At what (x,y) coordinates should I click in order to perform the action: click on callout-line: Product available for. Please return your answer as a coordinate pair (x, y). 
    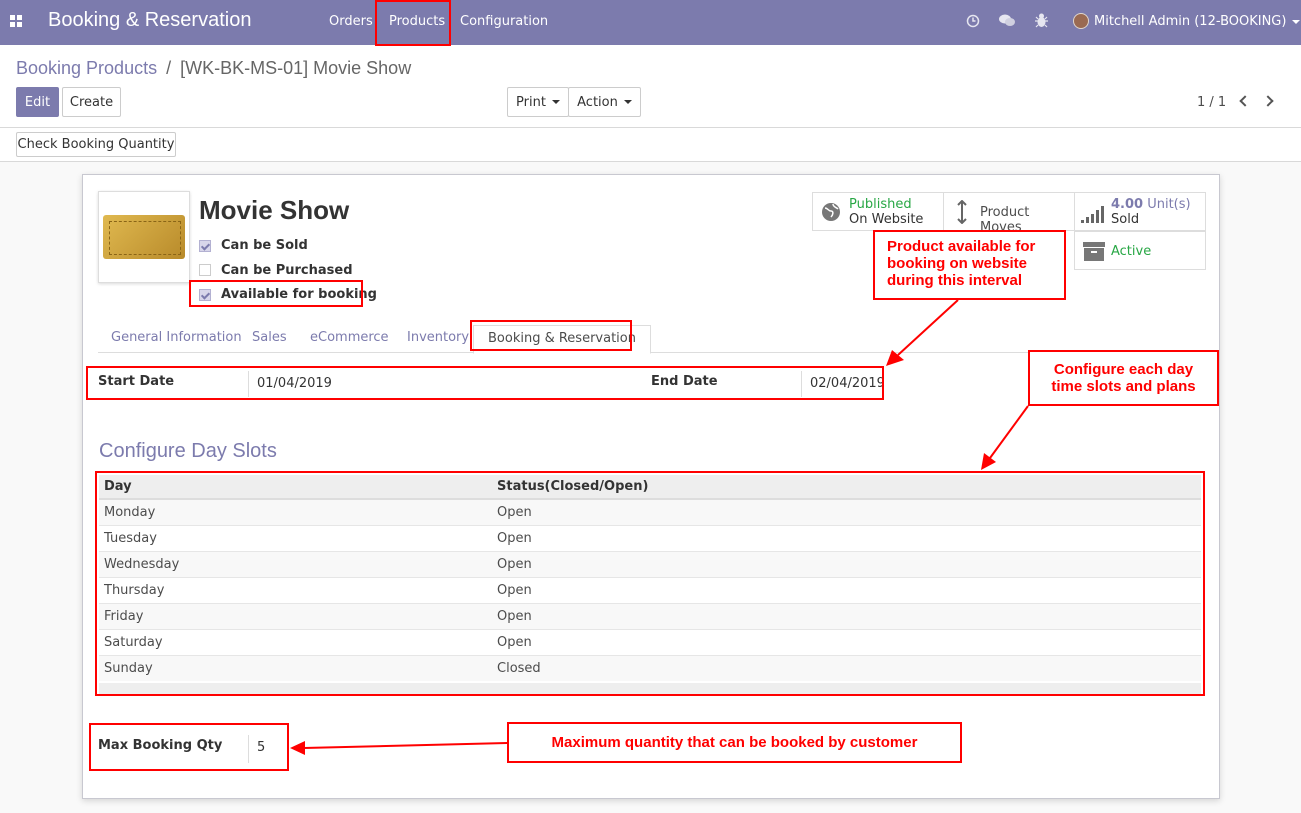
    Looking at the image, I should click on (961, 246).